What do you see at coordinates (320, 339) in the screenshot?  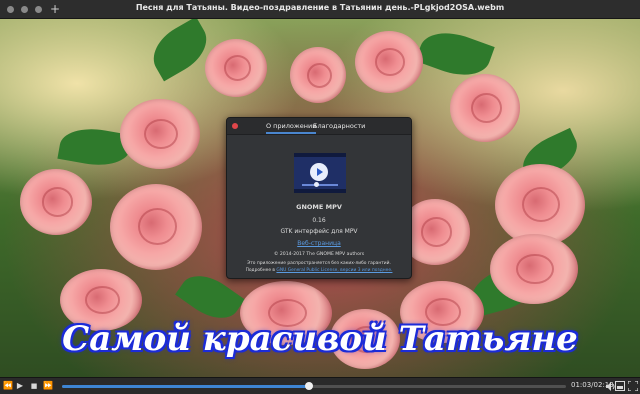 I see `video-caption: Самой красивой Татьяне` at bounding box center [320, 339].